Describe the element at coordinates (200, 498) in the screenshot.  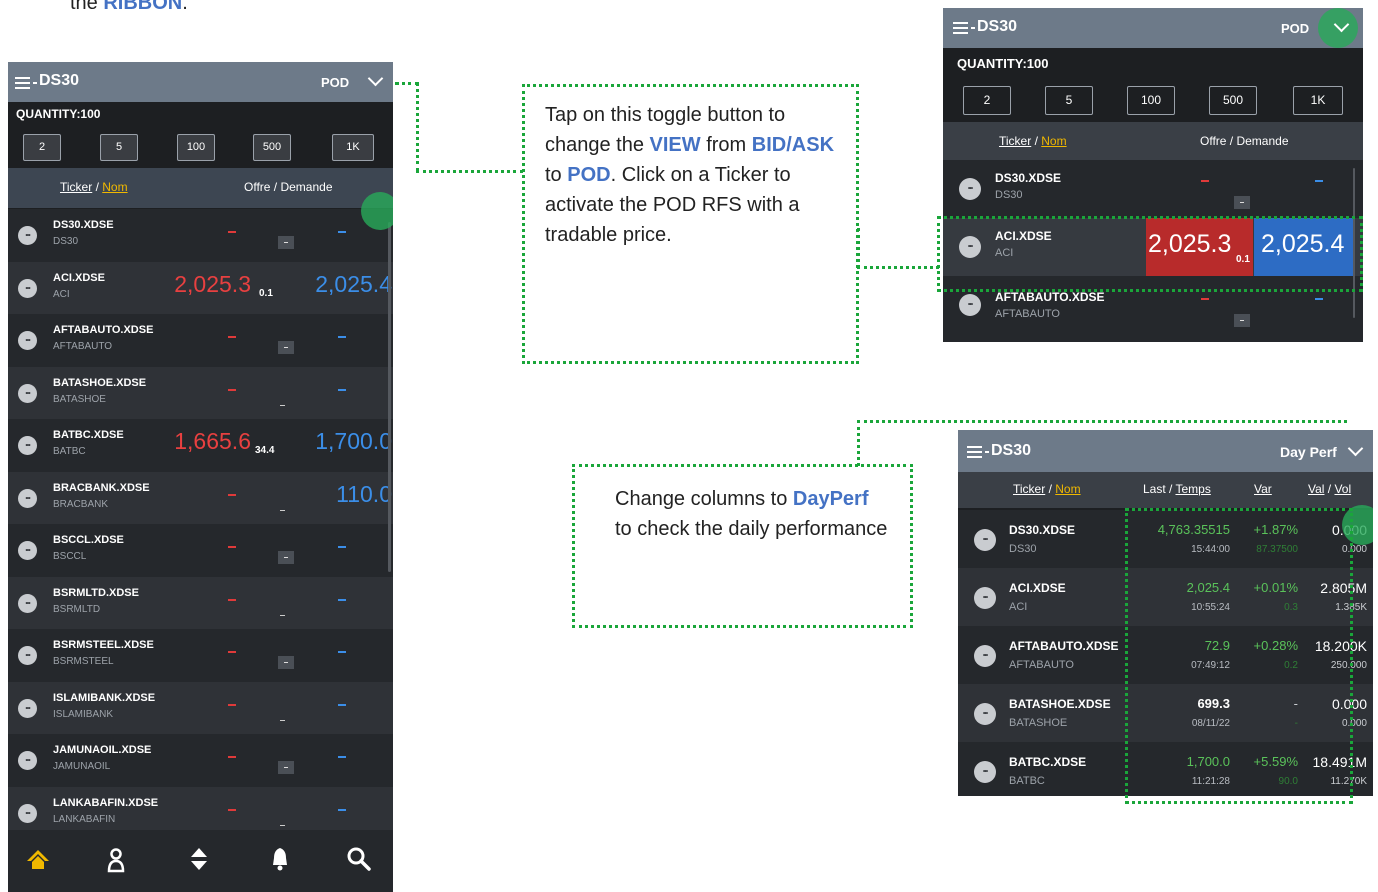
I see `table-row: BRACBANK.XDSE BRACBANK 110.0` at that location.